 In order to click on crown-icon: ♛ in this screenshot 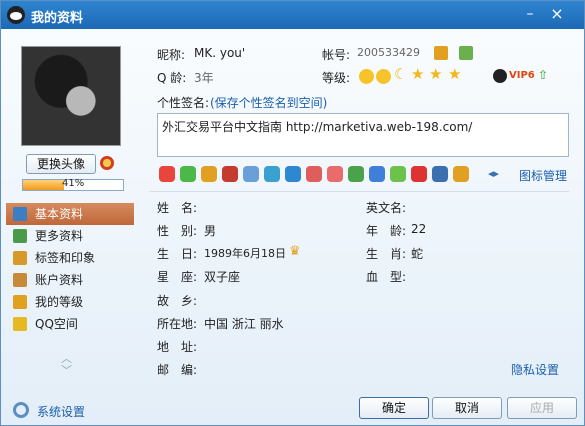, I will do `click(295, 251)`.